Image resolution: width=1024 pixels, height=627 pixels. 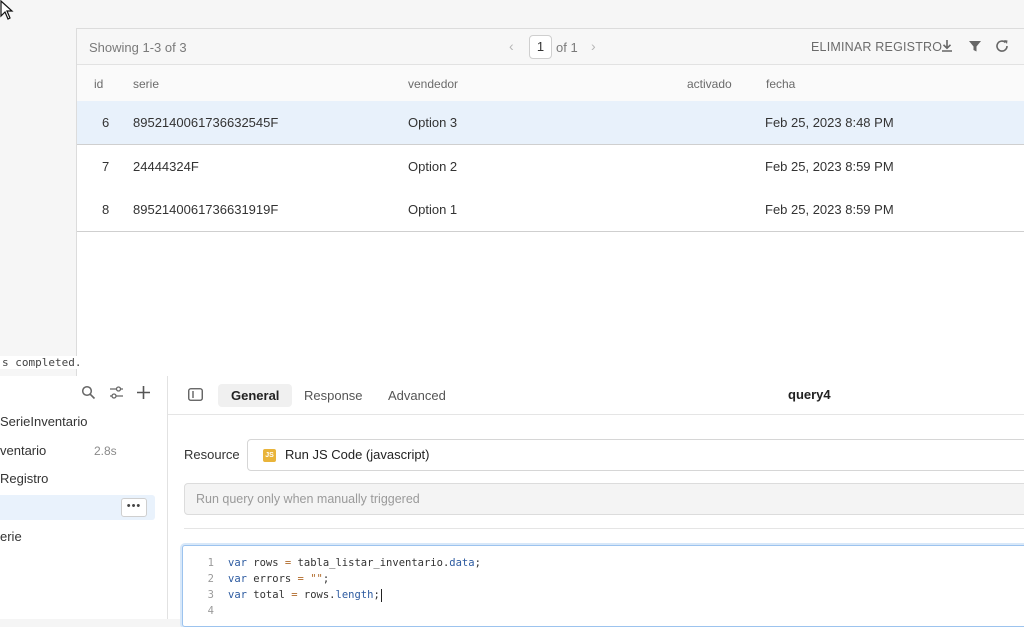 I want to click on trigger-mode-select: Run query only when manually triggered, so click(x=604, y=499).